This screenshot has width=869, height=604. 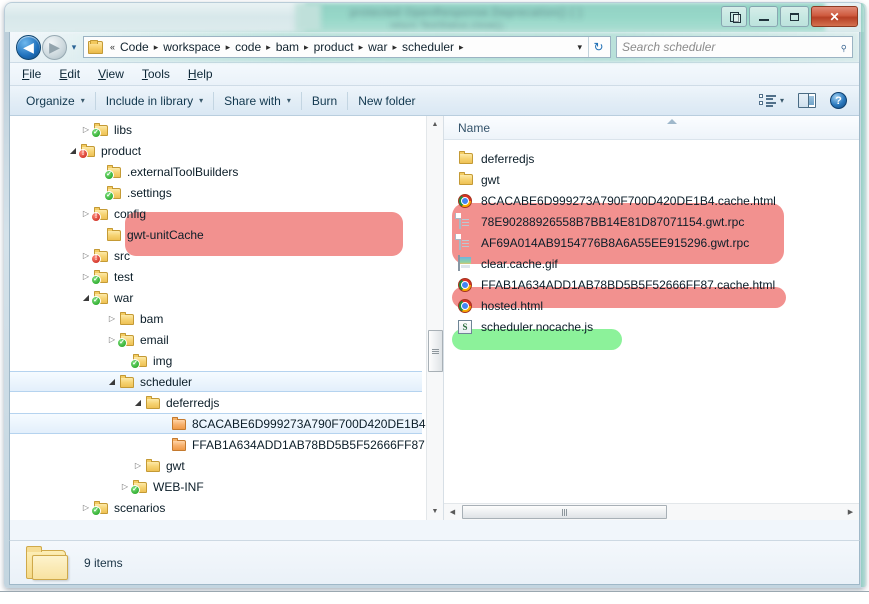 What do you see at coordinates (200, 74) in the screenshot?
I see `menu-item-help: Help` at bounding box center [200, 74].